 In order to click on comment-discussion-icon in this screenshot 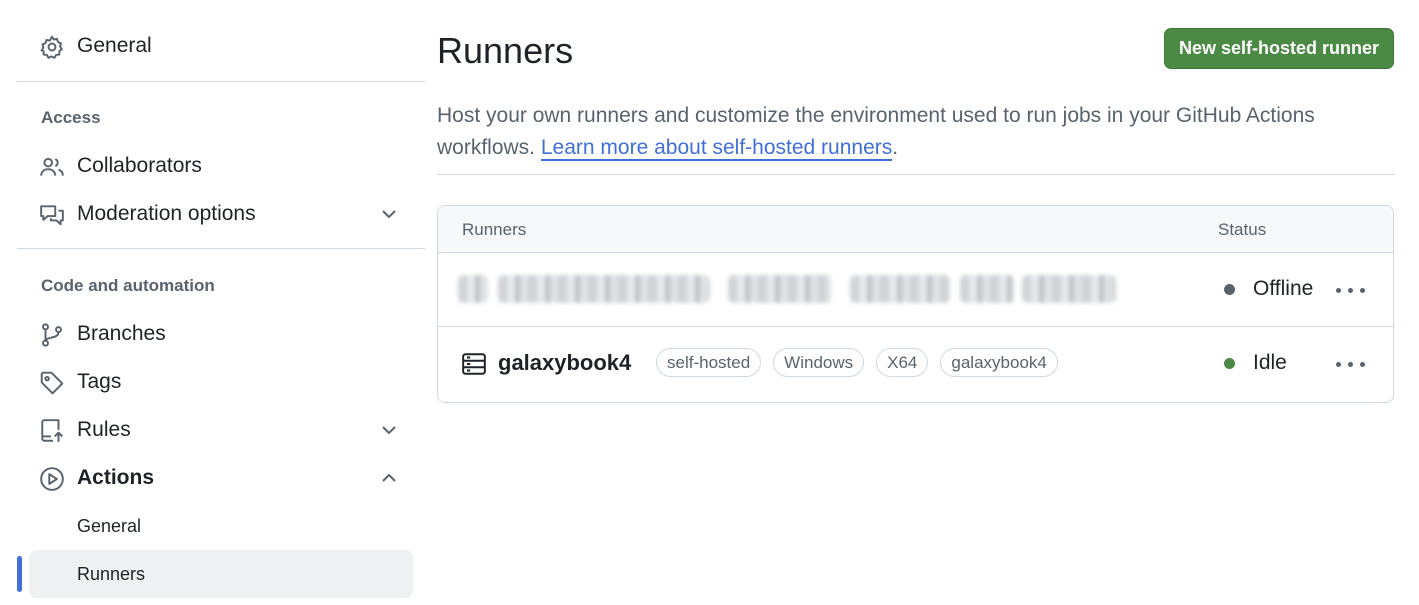, I will do `click(52, 215)`.